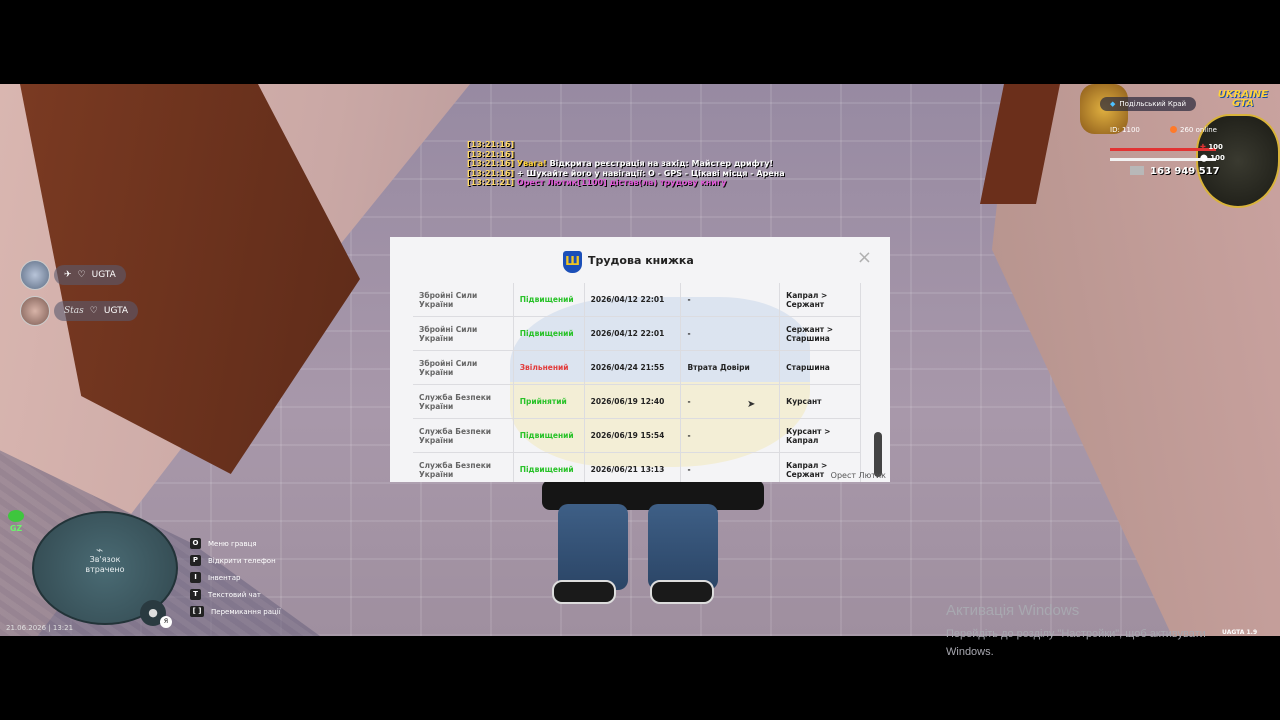 This screenshot has width=1280, height=720. I want to click on rank-cell: Курсант > Капрал, so click(820, 435).